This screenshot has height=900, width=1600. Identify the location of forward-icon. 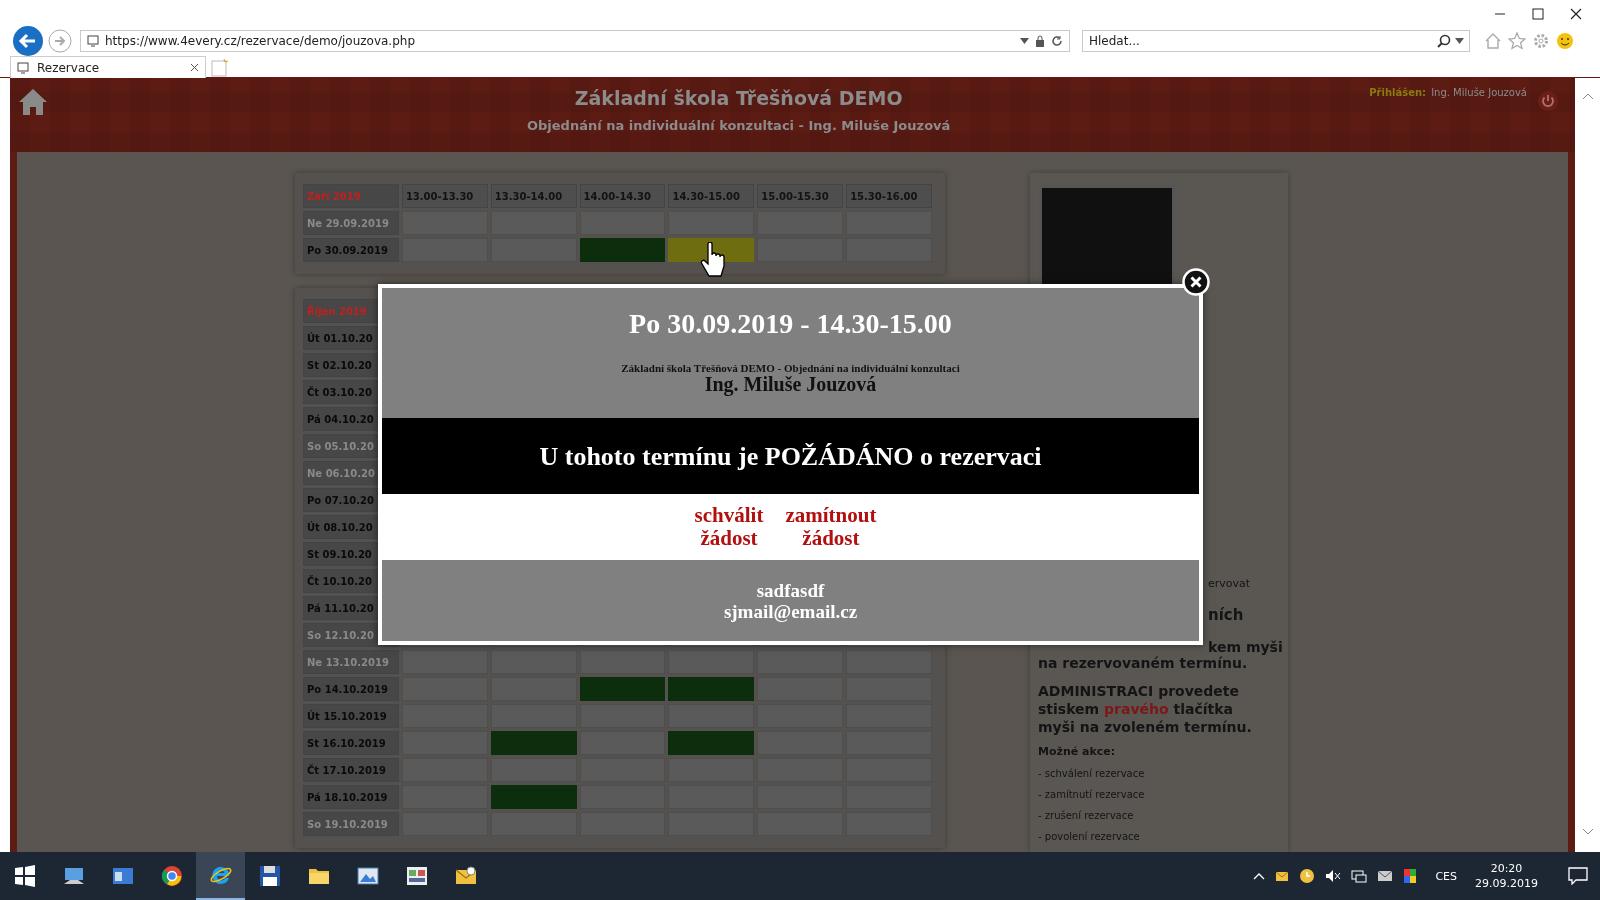
(60, 41).